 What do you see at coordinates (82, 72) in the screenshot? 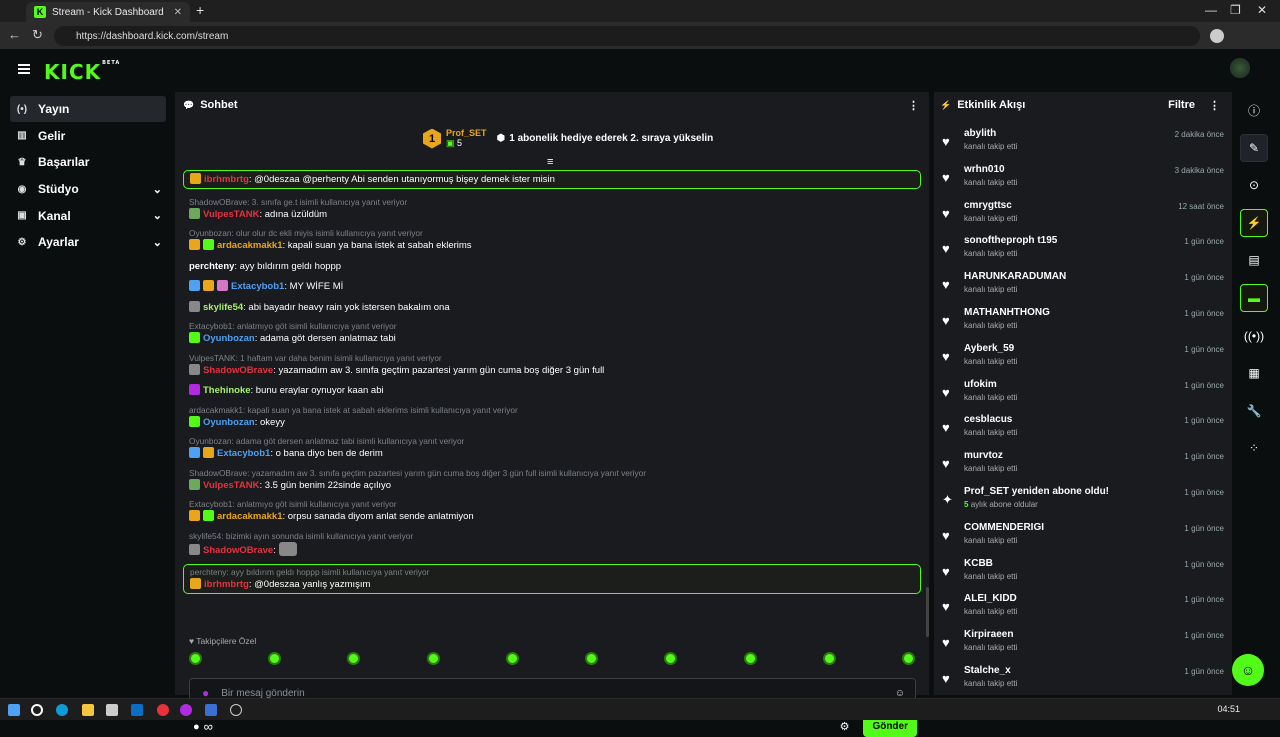
I see `kick-logo: KICKBETA` at bounding box center [82, 72].